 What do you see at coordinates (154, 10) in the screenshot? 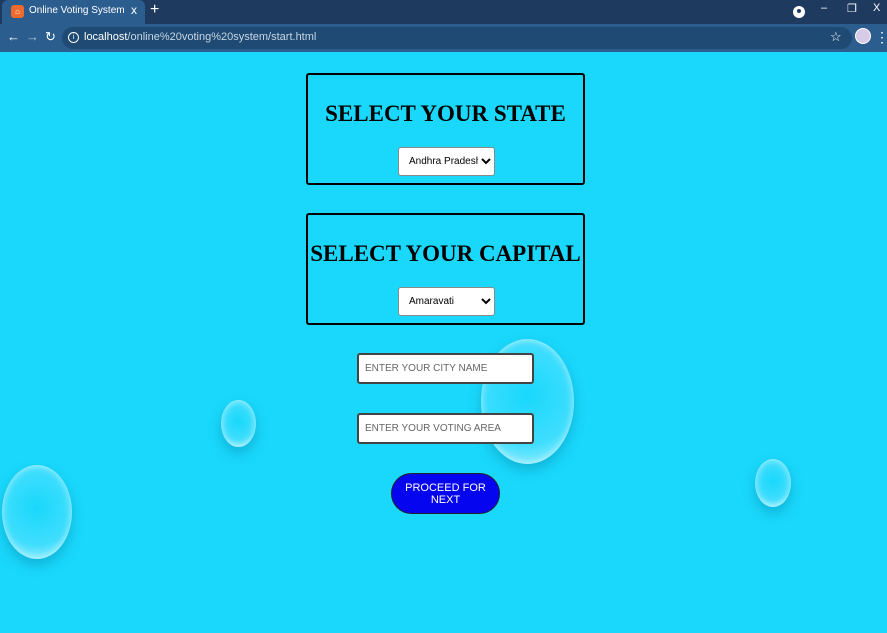
I see `plus-icon: +` at bounding box center [154, 10].